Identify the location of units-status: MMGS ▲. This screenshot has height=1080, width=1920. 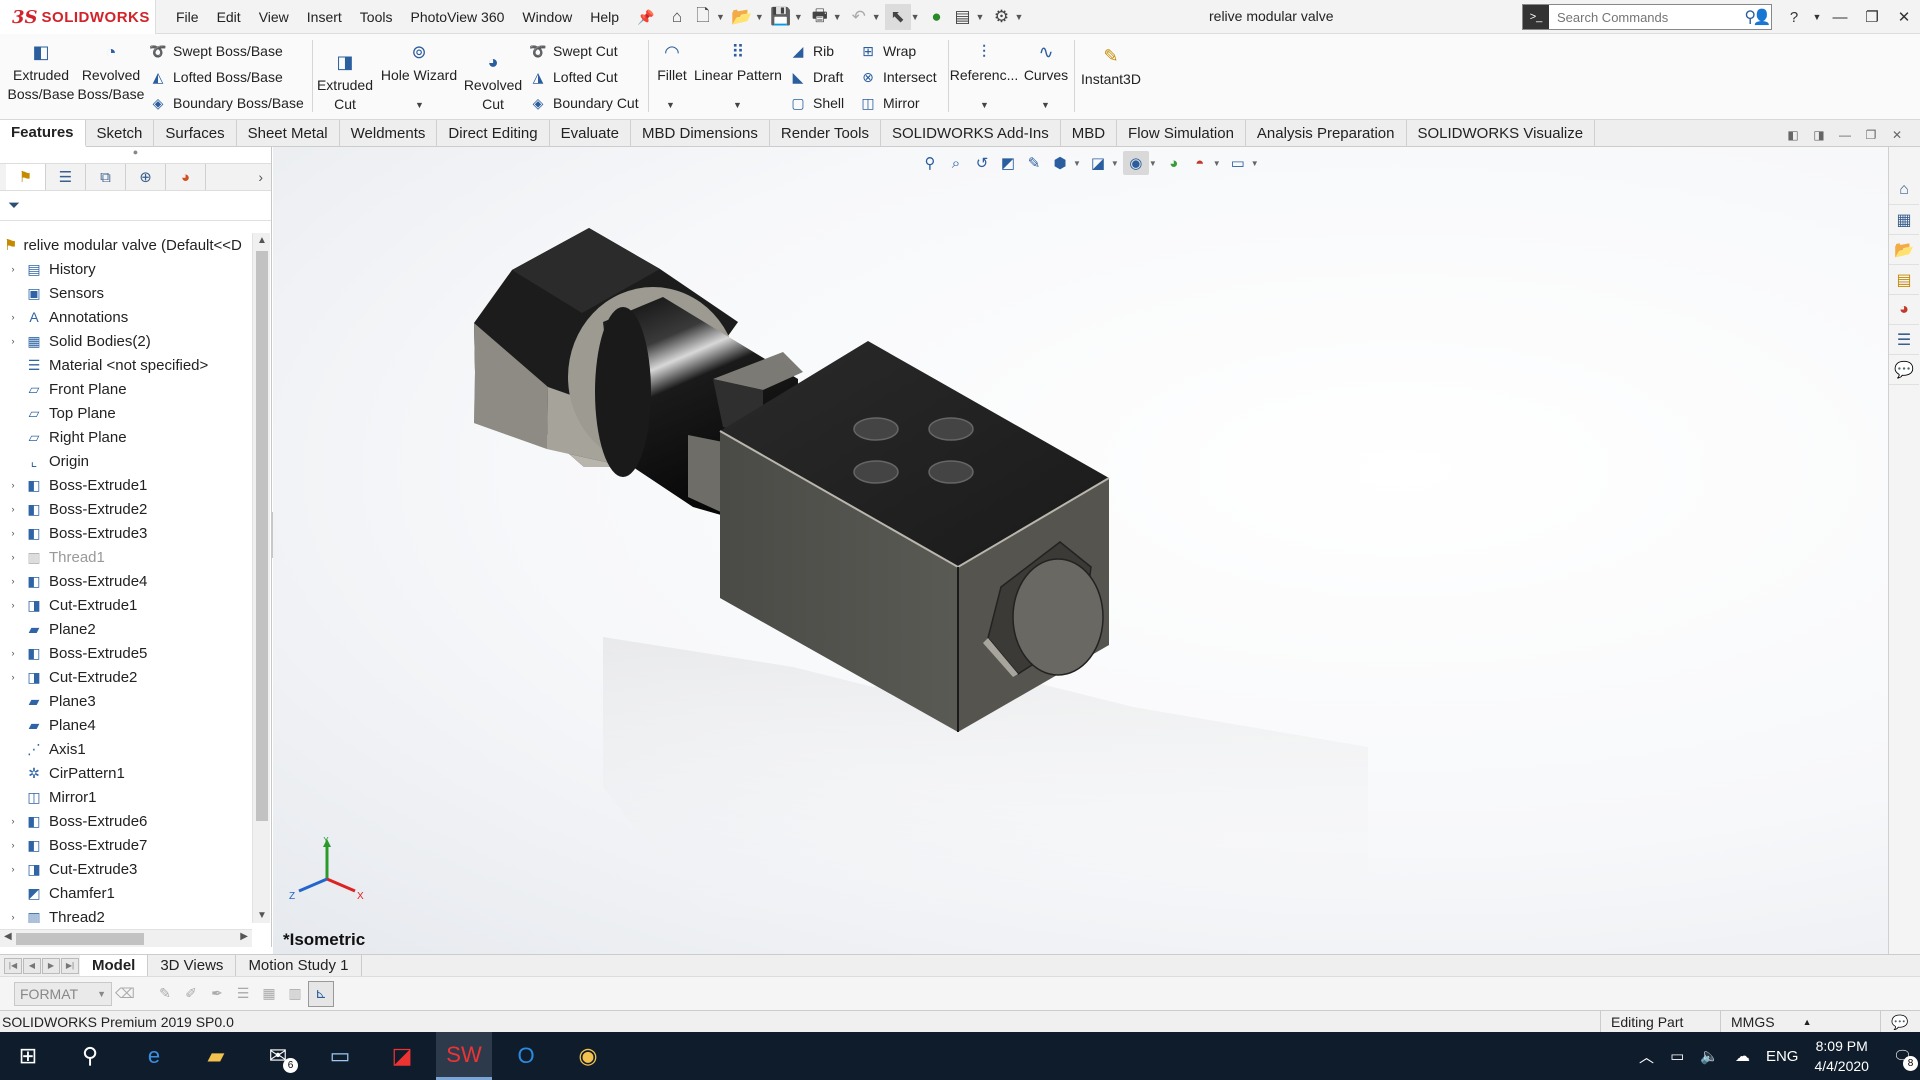
(1775, 1022).